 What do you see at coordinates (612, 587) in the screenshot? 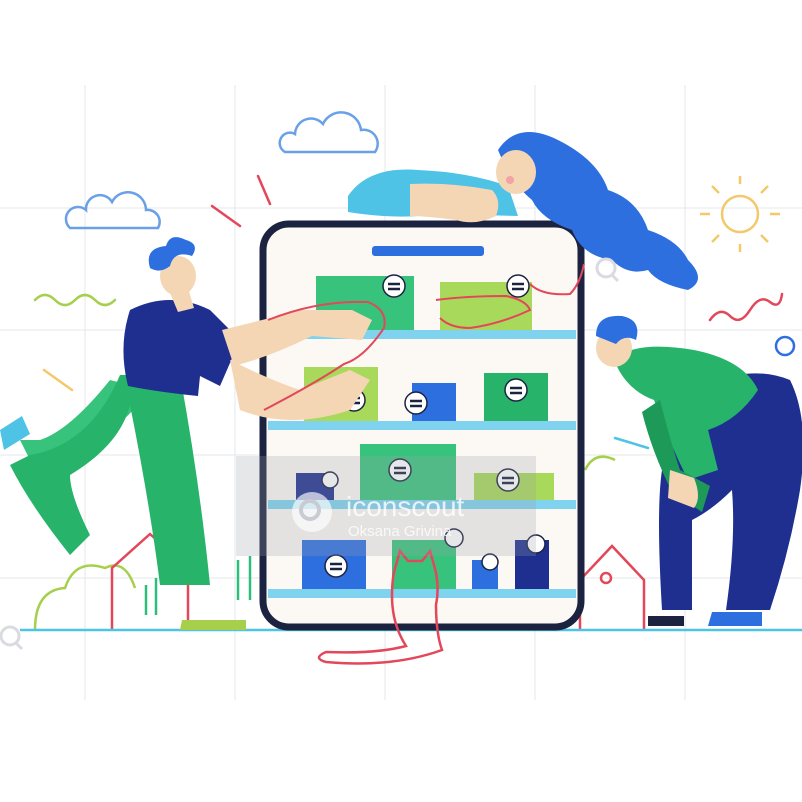
I see `house-icon` at bounding box center [612, 587].